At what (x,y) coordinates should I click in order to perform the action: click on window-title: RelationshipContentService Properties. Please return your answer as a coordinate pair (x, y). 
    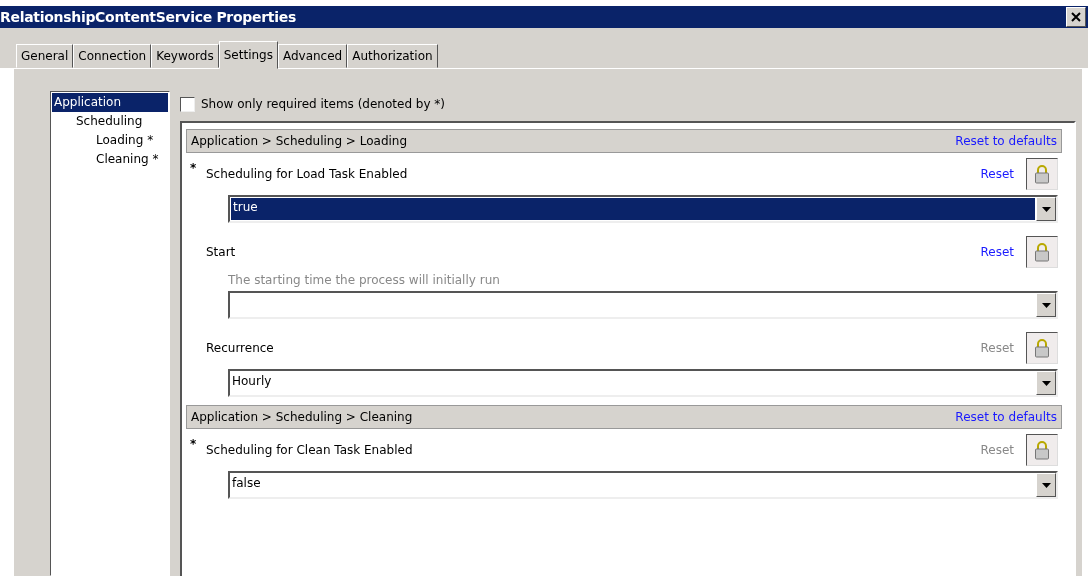
    Looking at the image, I should click on (148, 17).